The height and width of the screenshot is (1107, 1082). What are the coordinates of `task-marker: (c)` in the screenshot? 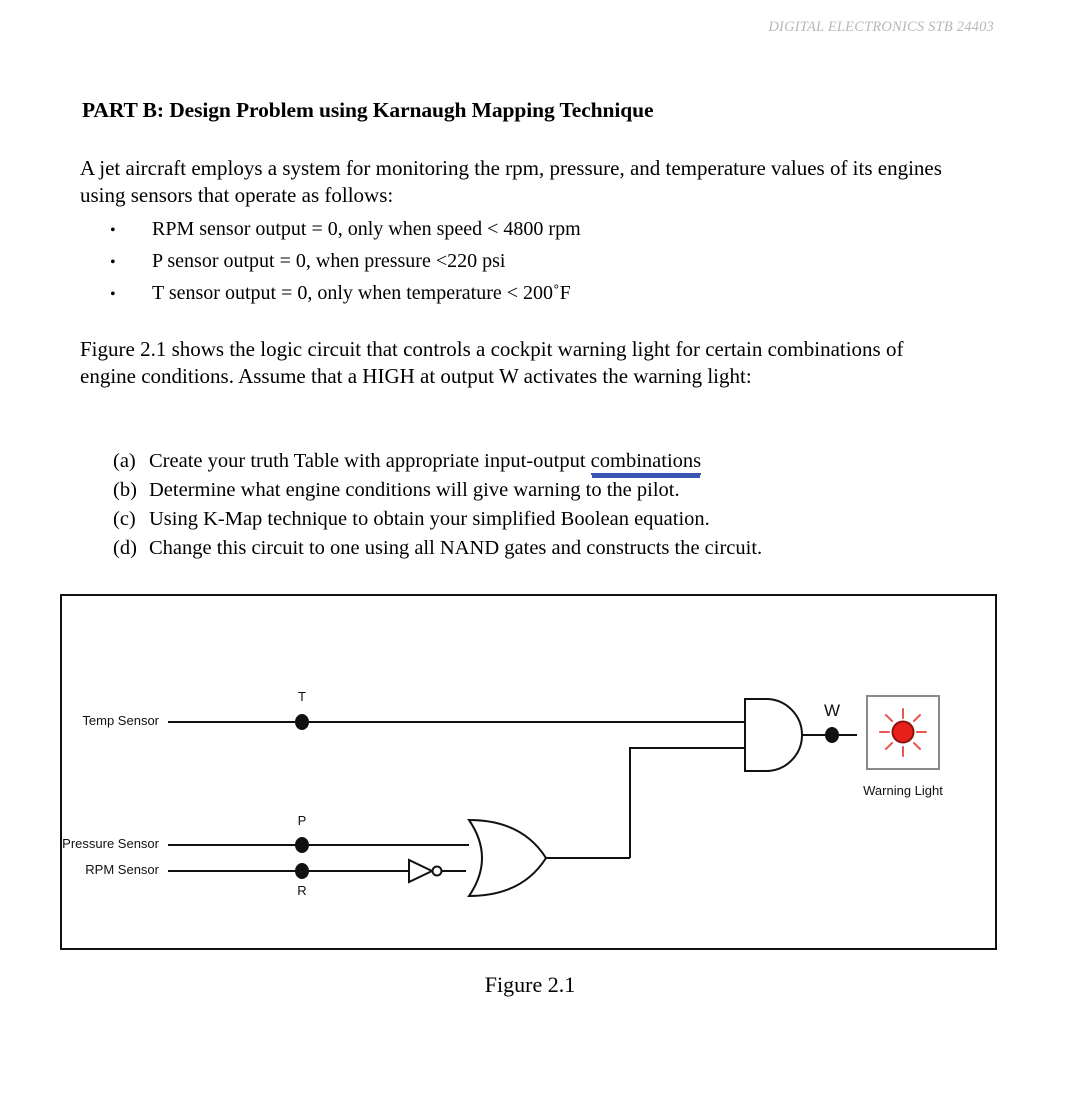 It's located at (124, 519).